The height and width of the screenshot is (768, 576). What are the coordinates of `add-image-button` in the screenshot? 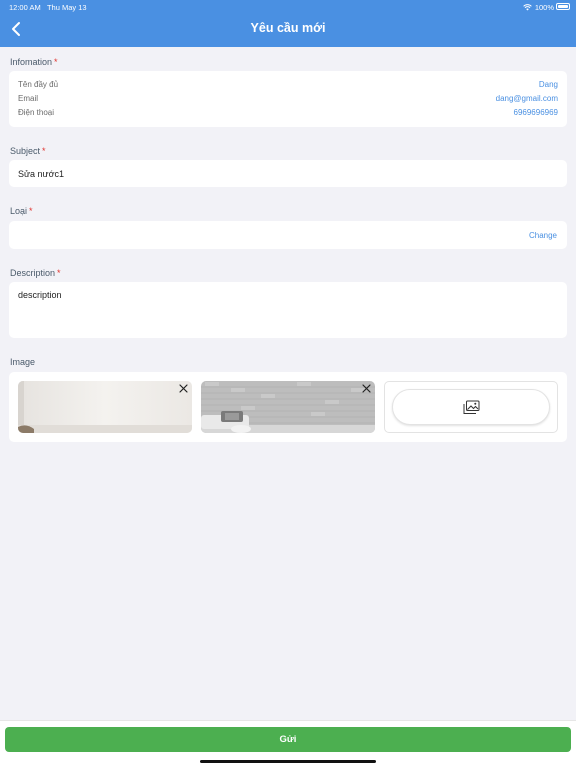 It's located at (471, 407).